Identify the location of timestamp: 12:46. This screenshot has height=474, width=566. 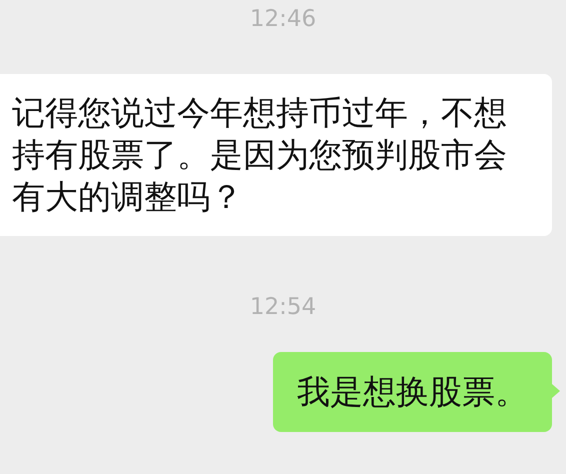
(283, 19).